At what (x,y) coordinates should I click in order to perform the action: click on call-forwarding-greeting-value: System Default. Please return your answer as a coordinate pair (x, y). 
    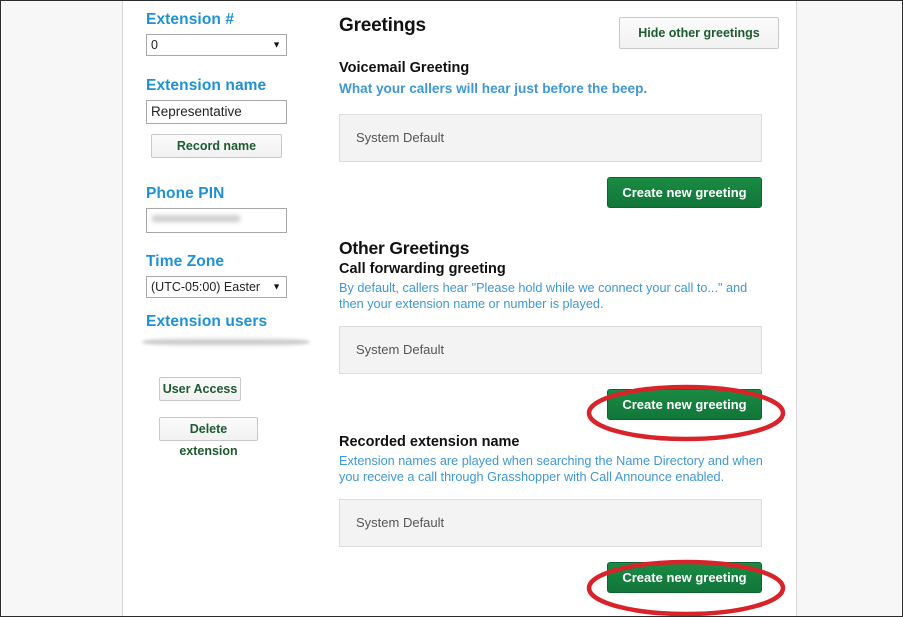
    Looking at the image, I should click on (550, 350).